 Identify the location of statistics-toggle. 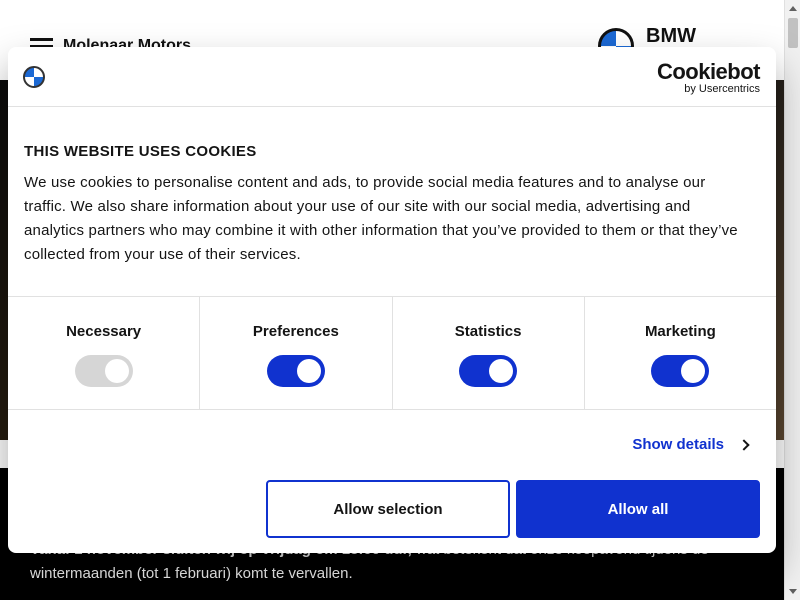
(488, 371).